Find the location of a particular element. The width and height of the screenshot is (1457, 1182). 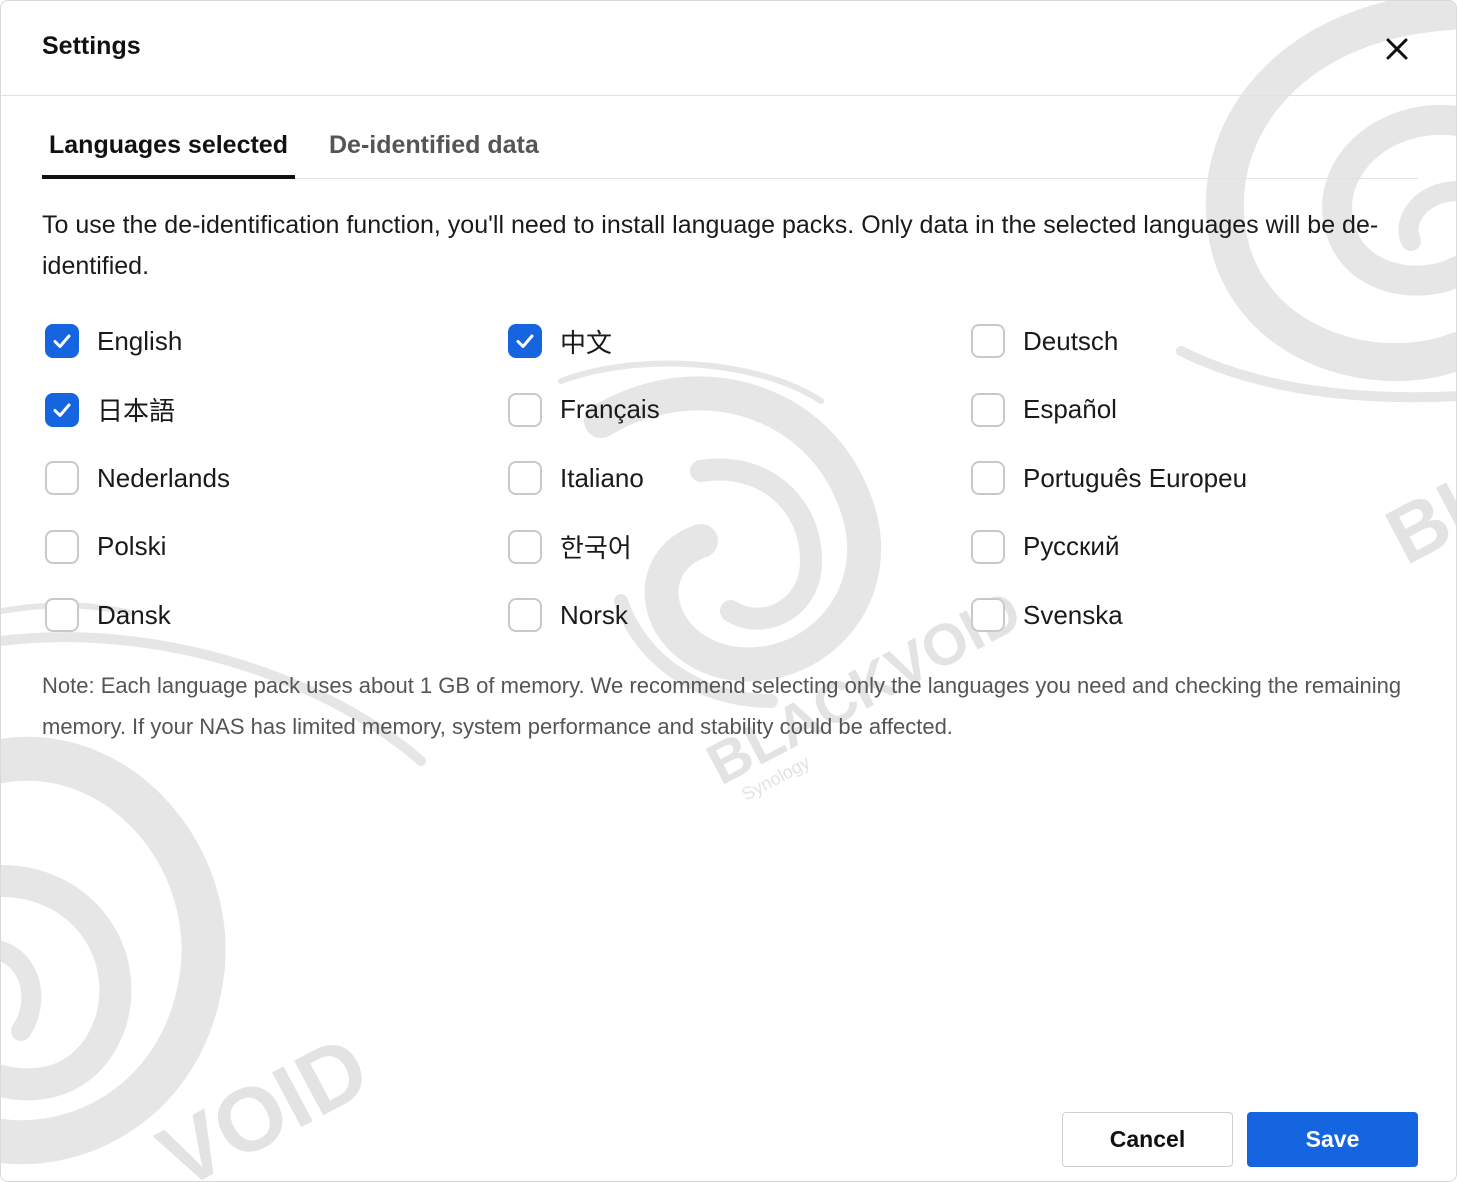

tab-de-identified-data: De-identified data is located at coordinates (434, 149).